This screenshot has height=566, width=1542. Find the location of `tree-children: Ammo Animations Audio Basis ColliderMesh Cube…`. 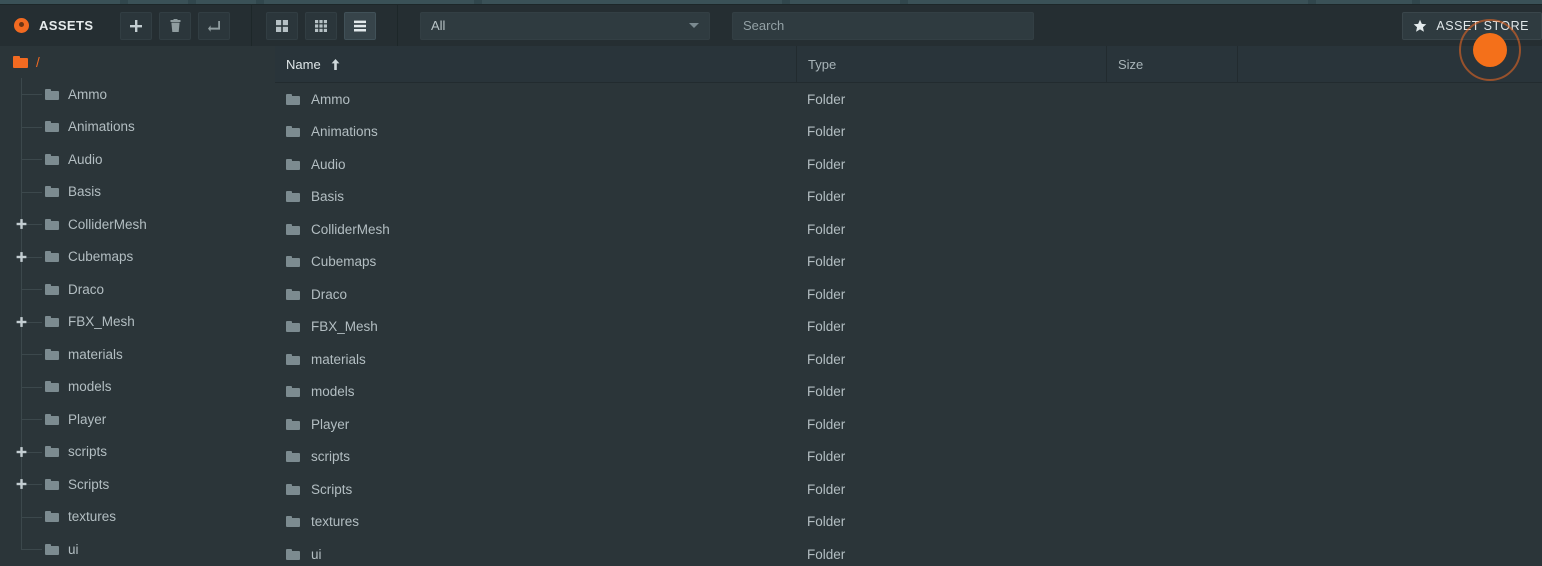

tree-children: Ammo Animations Audio Basis ColliderMesh Cube… is located at coordinates (134, 322).